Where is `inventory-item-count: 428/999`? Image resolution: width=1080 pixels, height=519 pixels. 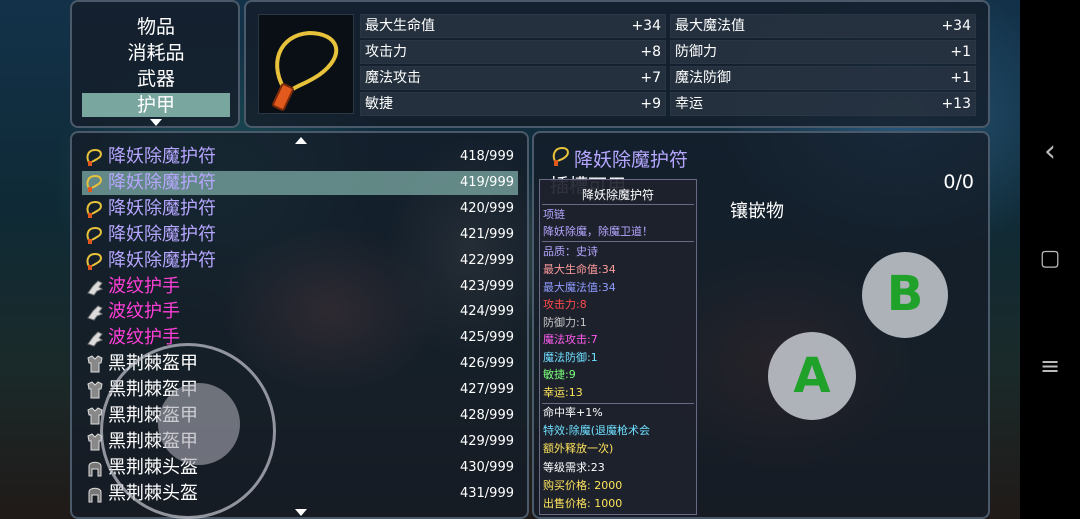
inventory-item-count: 428/999 is located at coordinates (486, 415).